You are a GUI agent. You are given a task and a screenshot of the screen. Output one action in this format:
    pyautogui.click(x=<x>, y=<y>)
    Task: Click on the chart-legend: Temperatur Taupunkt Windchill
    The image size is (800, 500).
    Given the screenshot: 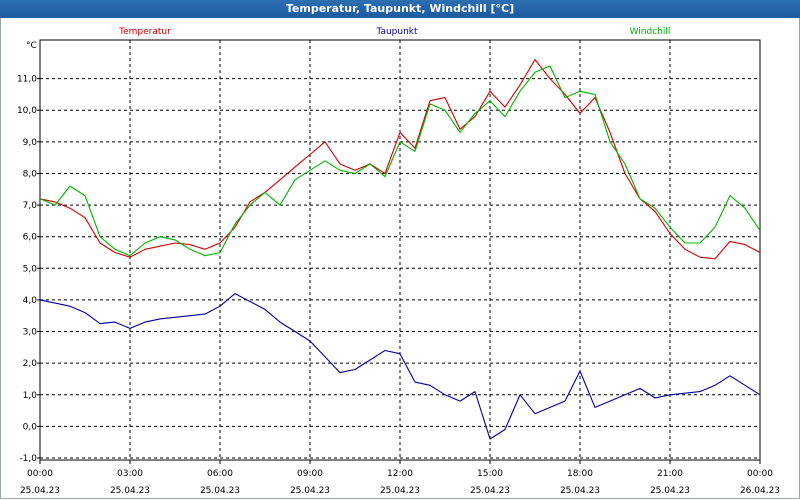 What is the action you would take?
    pyautogui.click(x=394, y=32)
    